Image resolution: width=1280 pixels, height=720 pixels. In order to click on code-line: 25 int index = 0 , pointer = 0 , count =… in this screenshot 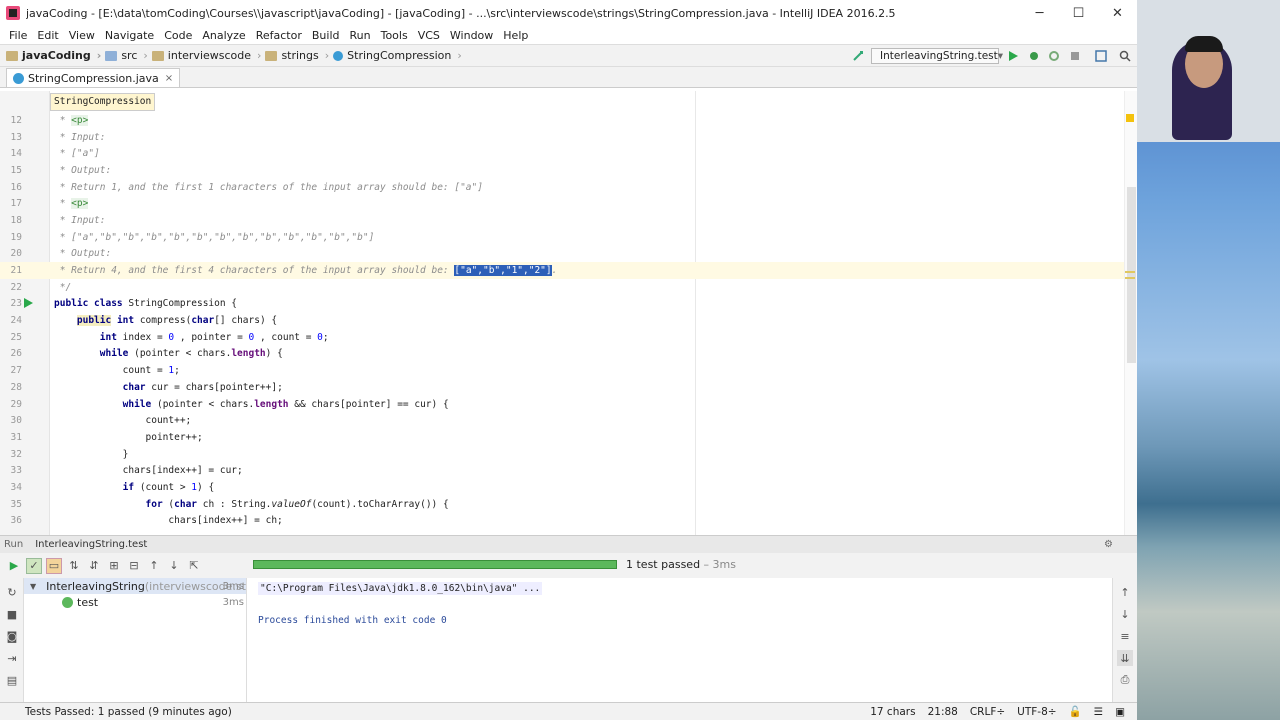, I will do `click(562, 337)`.